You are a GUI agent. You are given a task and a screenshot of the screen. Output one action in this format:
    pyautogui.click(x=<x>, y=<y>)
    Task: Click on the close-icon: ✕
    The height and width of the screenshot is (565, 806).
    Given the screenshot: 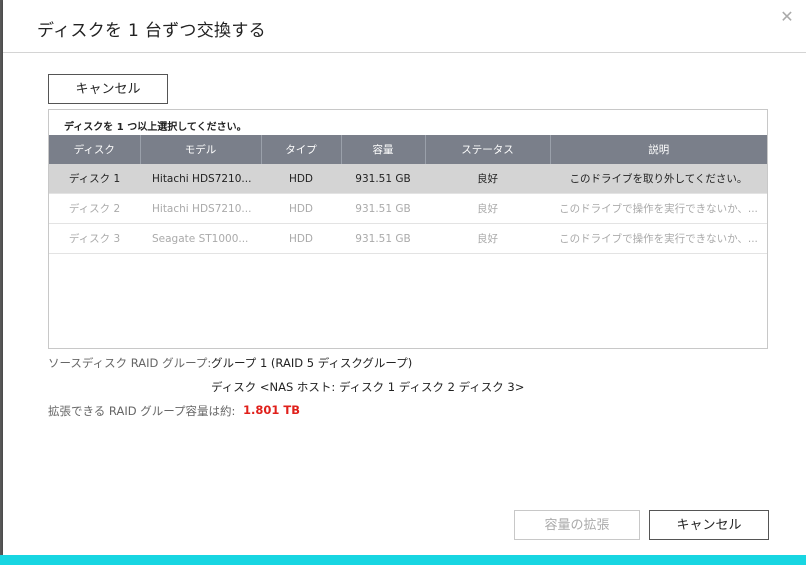 What is the action you would take?
    pyautogui.click(x=787, y=17)
    